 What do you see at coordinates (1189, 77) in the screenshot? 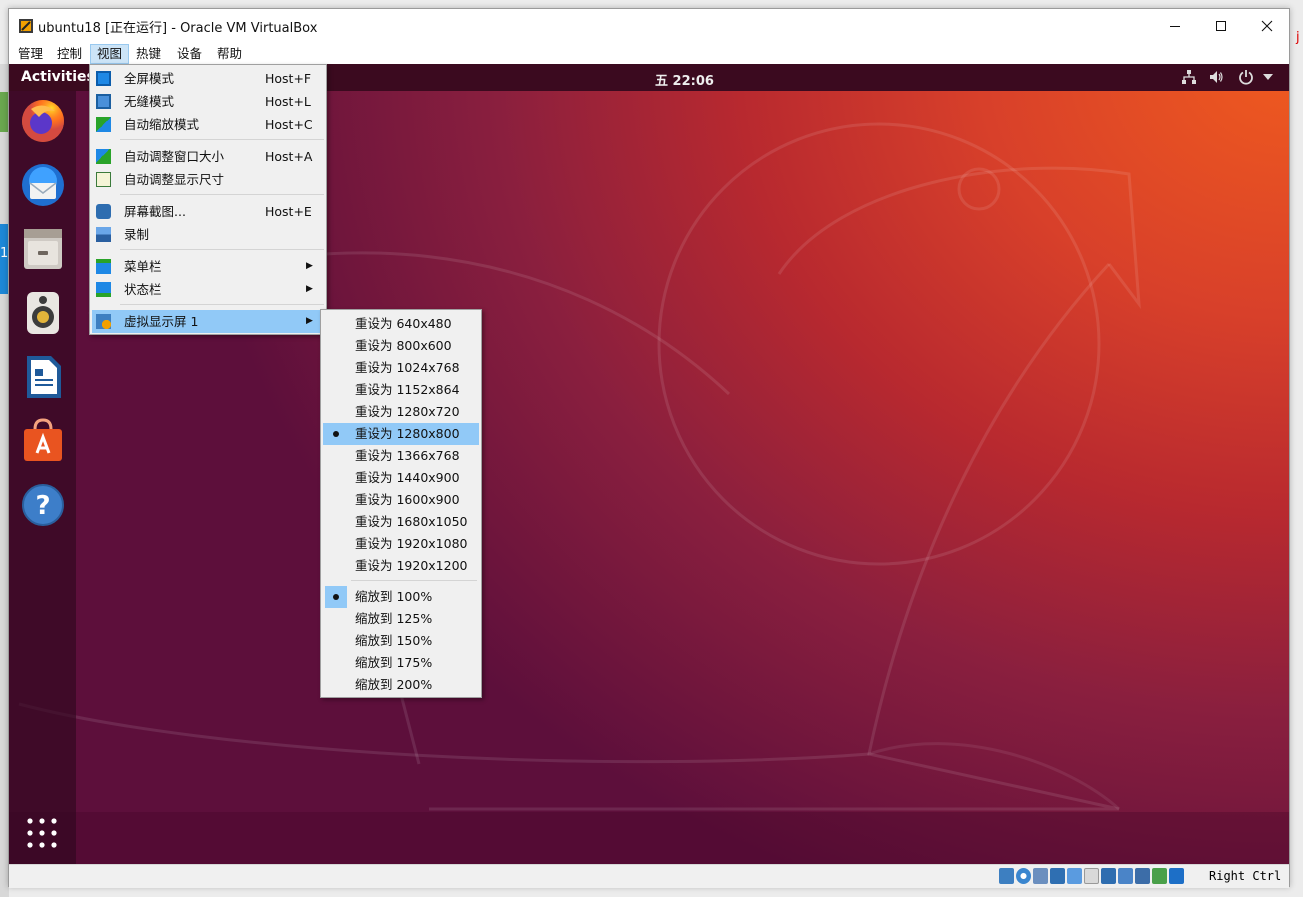
I see `network-icon` at bounding box center [1189, 77].